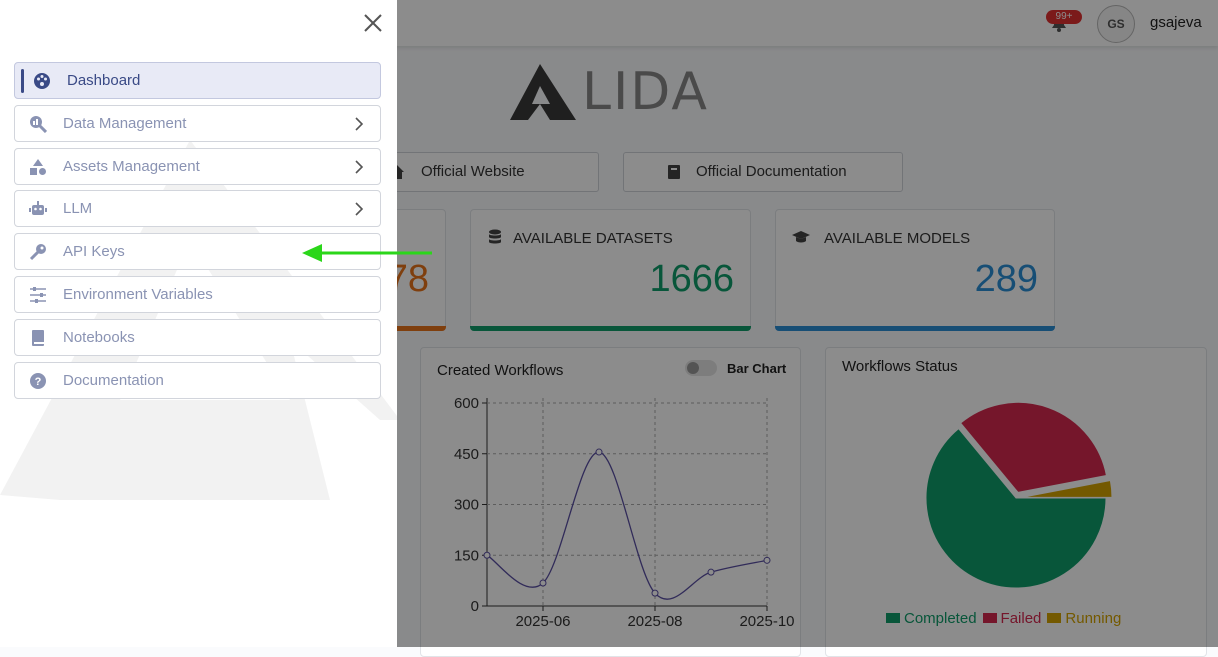 This screenshot has height=657, width=1218. Describe the element at coordinates (197, 123) in the screenshot. I see `menu-item-data-management: Data Management` at that location.